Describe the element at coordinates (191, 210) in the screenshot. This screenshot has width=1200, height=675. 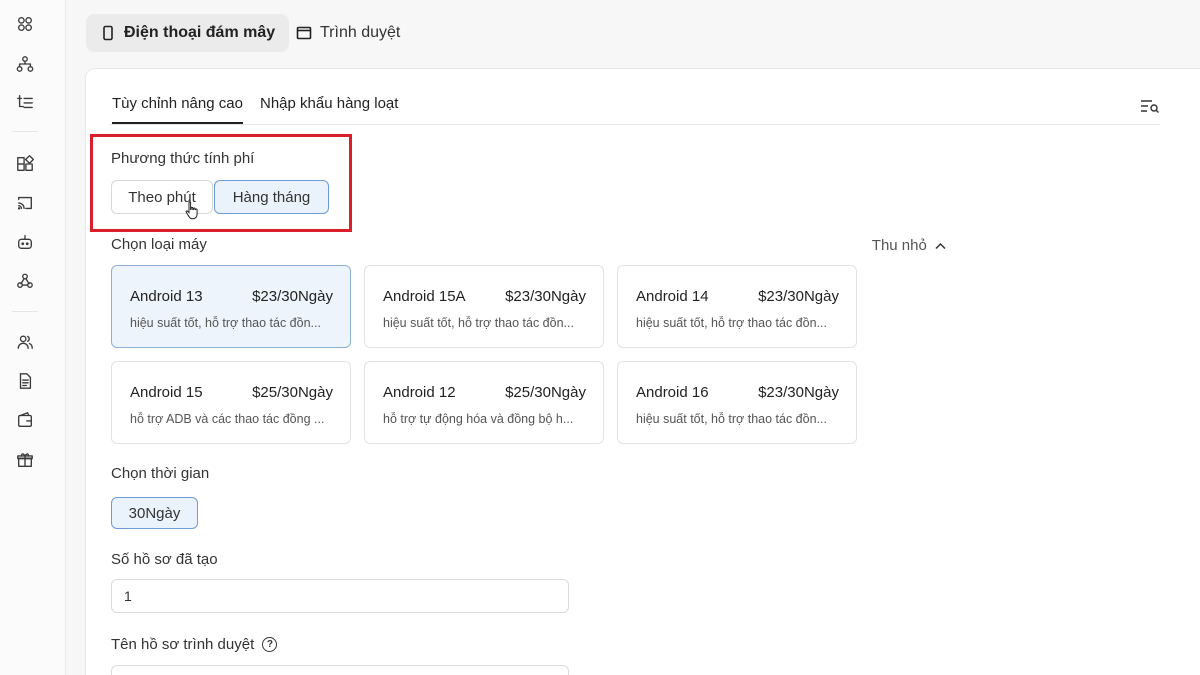
I see `hand-cursor-icon` at that location.